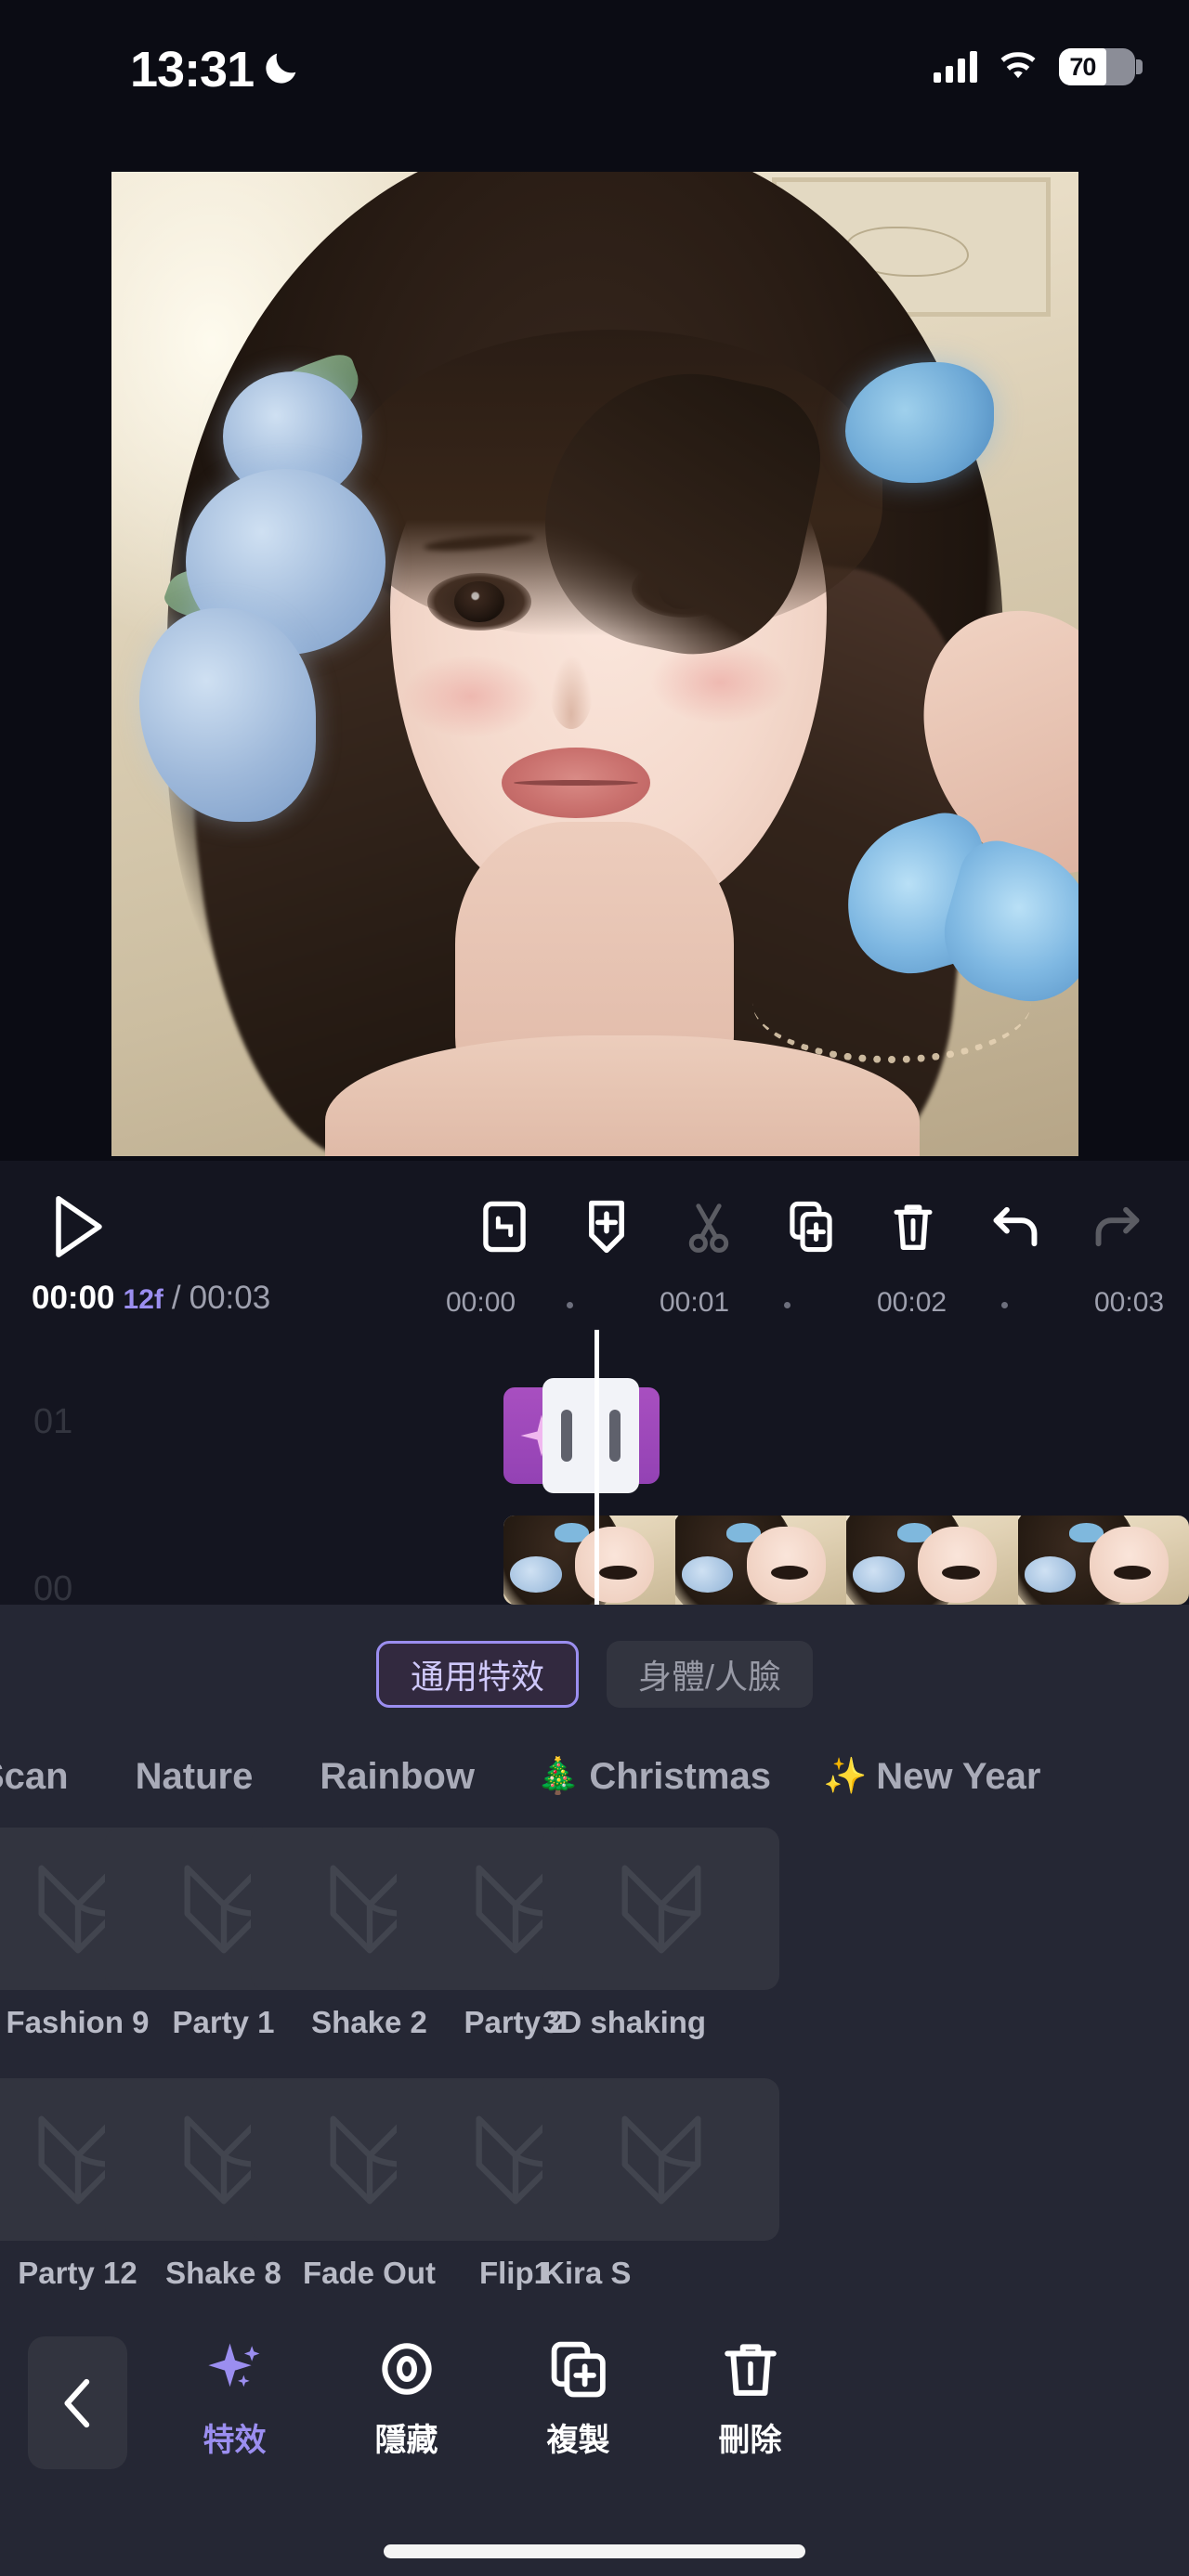 This screenshot has width=1189, height=2576. Describe the element at coordinates (35, 1777) in the screenshot. I see `category-scan: Scan` at that location.